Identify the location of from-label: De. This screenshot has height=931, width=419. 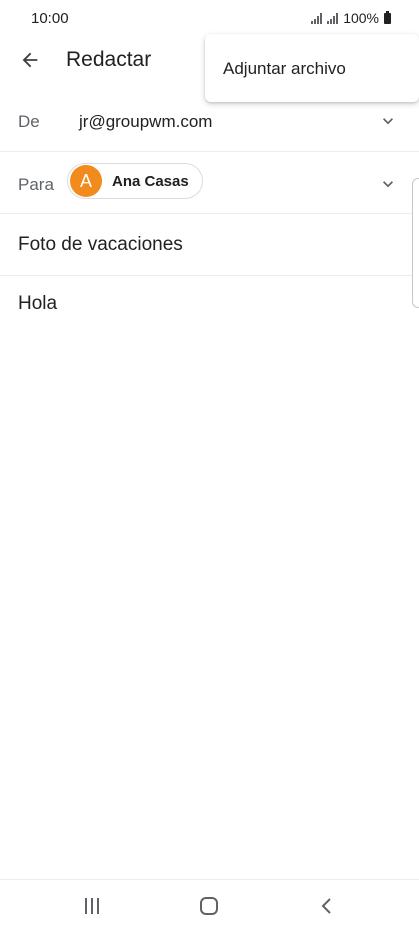
(29, 121).